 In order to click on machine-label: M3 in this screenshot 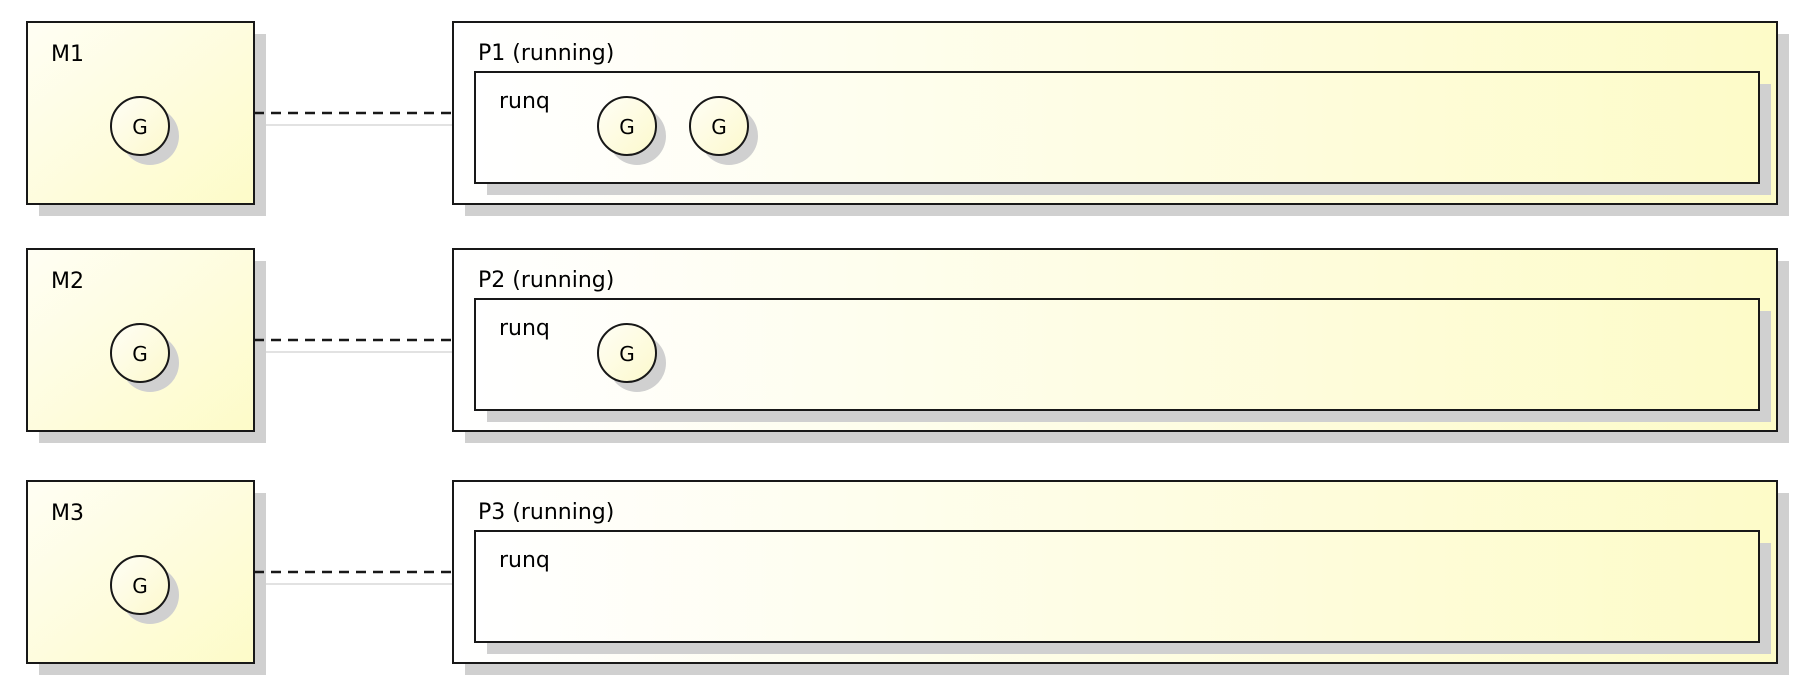, I will do `click(67, 513)`.